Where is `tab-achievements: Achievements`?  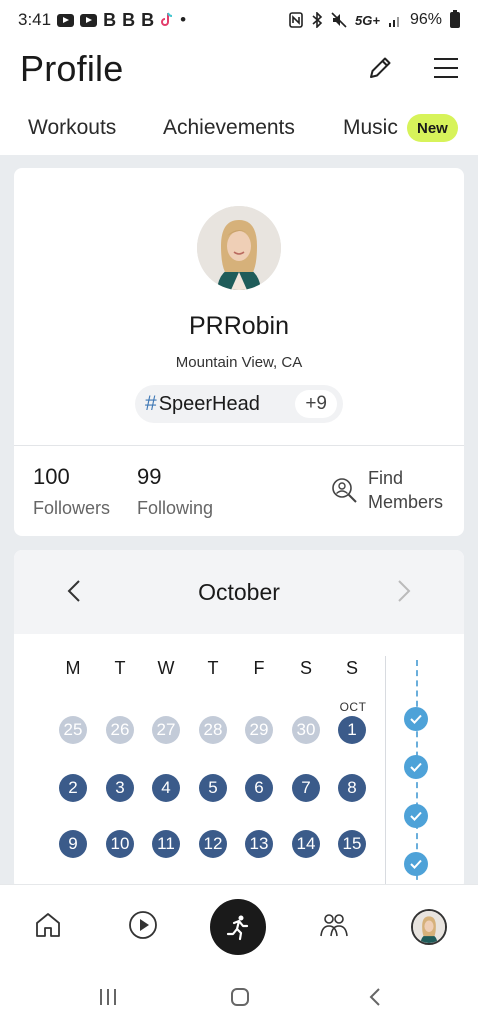 tab-achievements: Achievements is located at coordinates (229, 128).